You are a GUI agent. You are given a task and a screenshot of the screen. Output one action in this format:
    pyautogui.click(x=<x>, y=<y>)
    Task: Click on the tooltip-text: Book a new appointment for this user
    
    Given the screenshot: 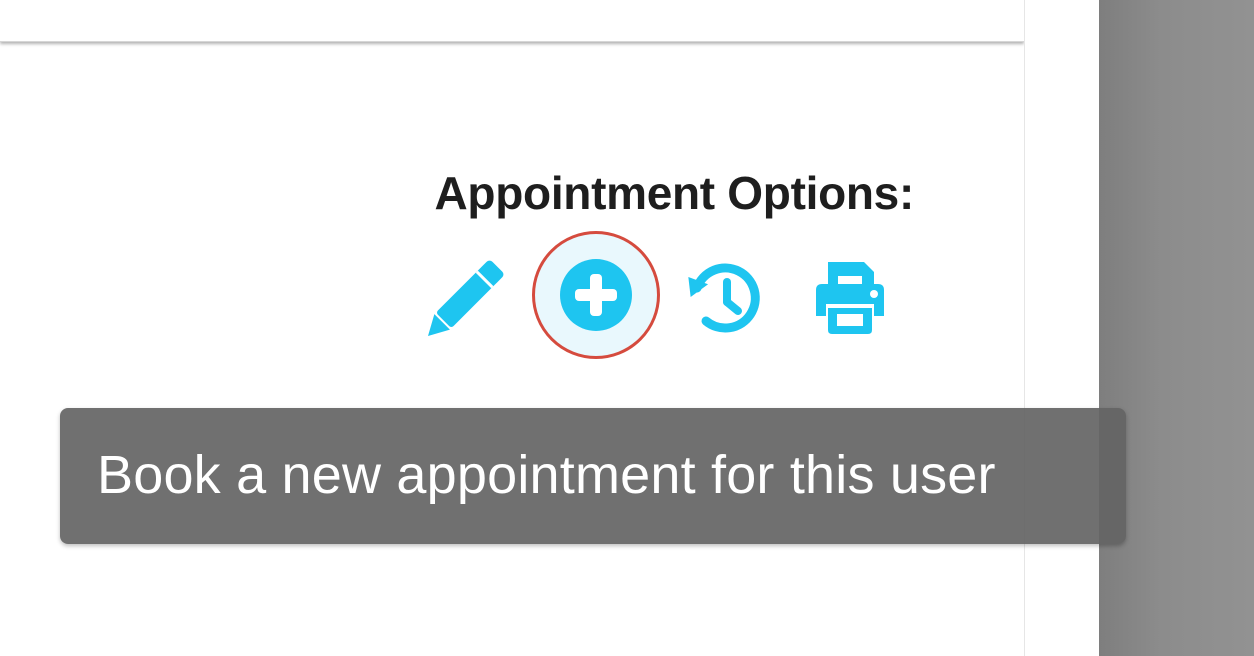 What is the action you would take?
    pyautogui.click(x=546, y=475)
    